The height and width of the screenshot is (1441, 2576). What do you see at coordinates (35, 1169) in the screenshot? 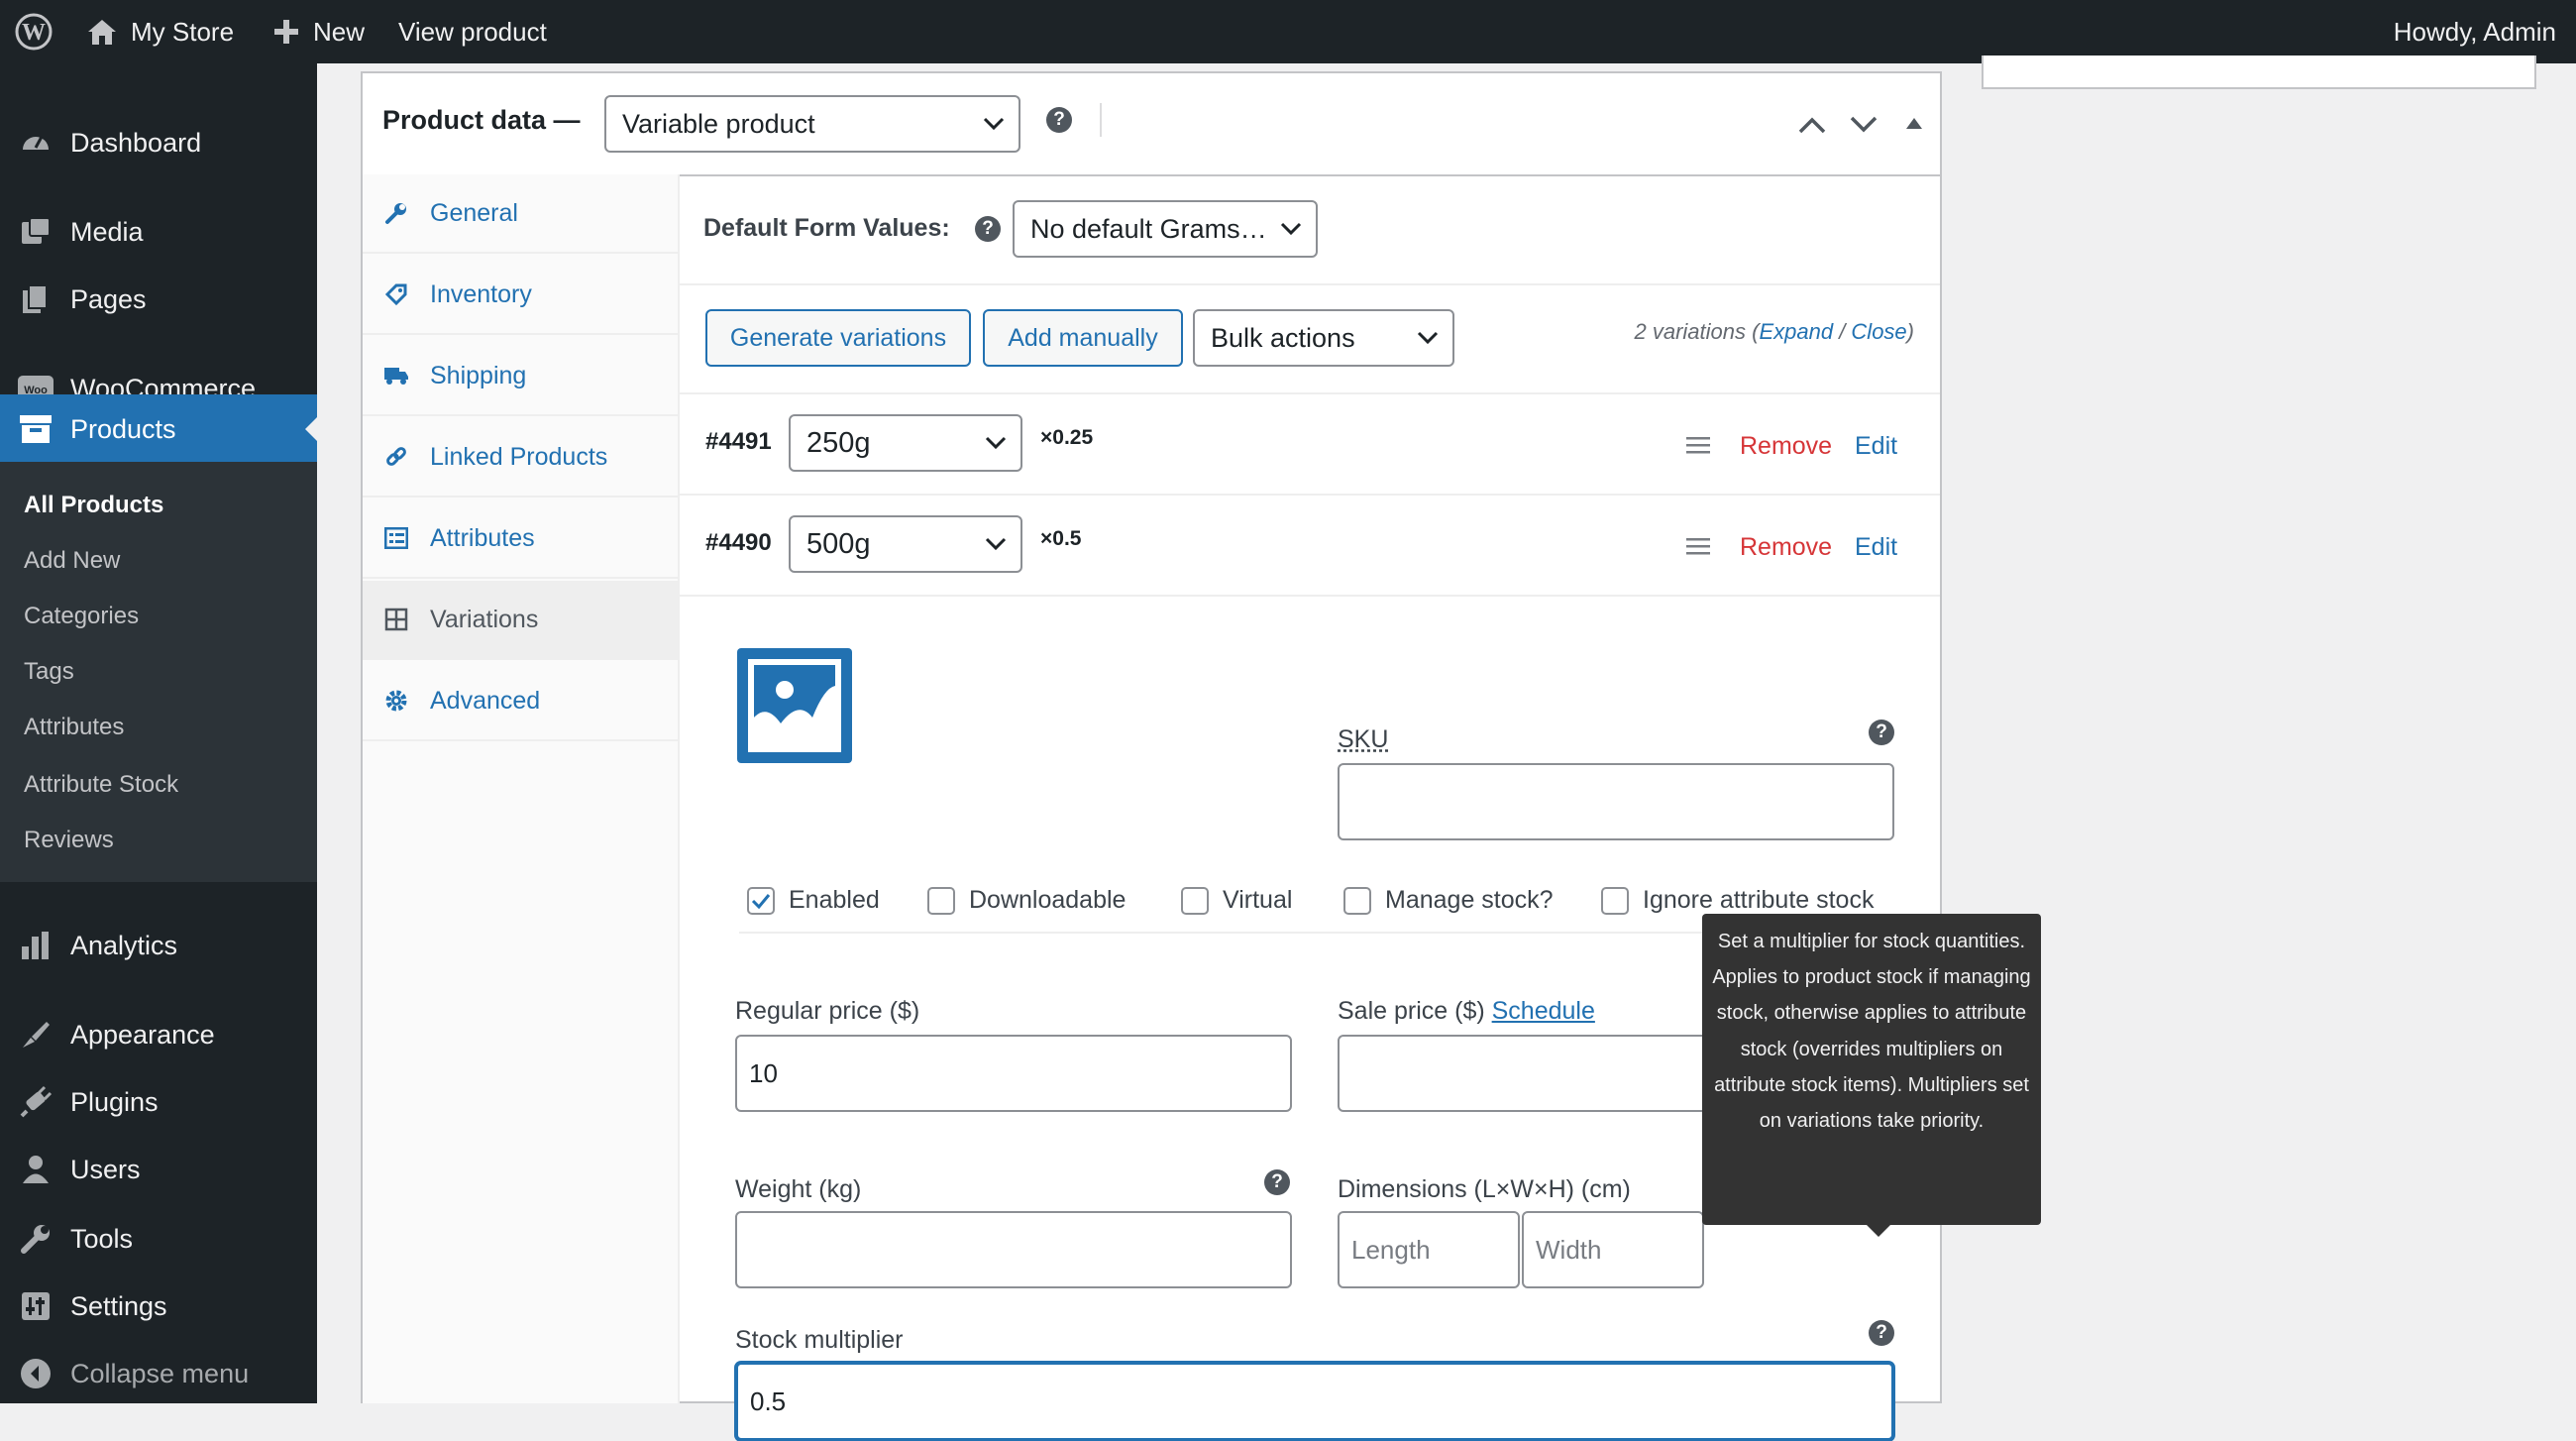
I see `users-icon` at bounding box center [35, 1169].